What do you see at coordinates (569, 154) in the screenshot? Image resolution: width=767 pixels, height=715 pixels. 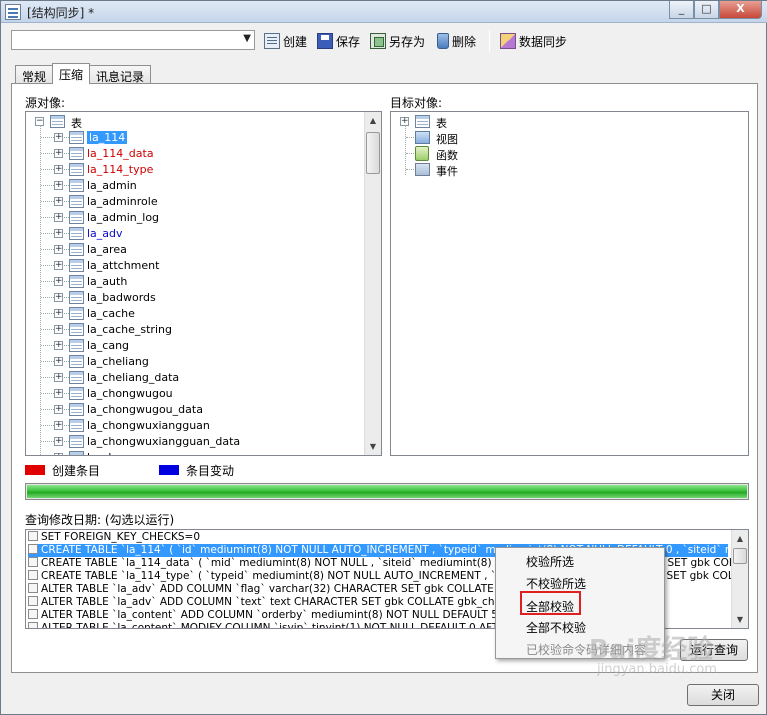 I see `target-item-function: 函数` at bounding box center [569, 154].